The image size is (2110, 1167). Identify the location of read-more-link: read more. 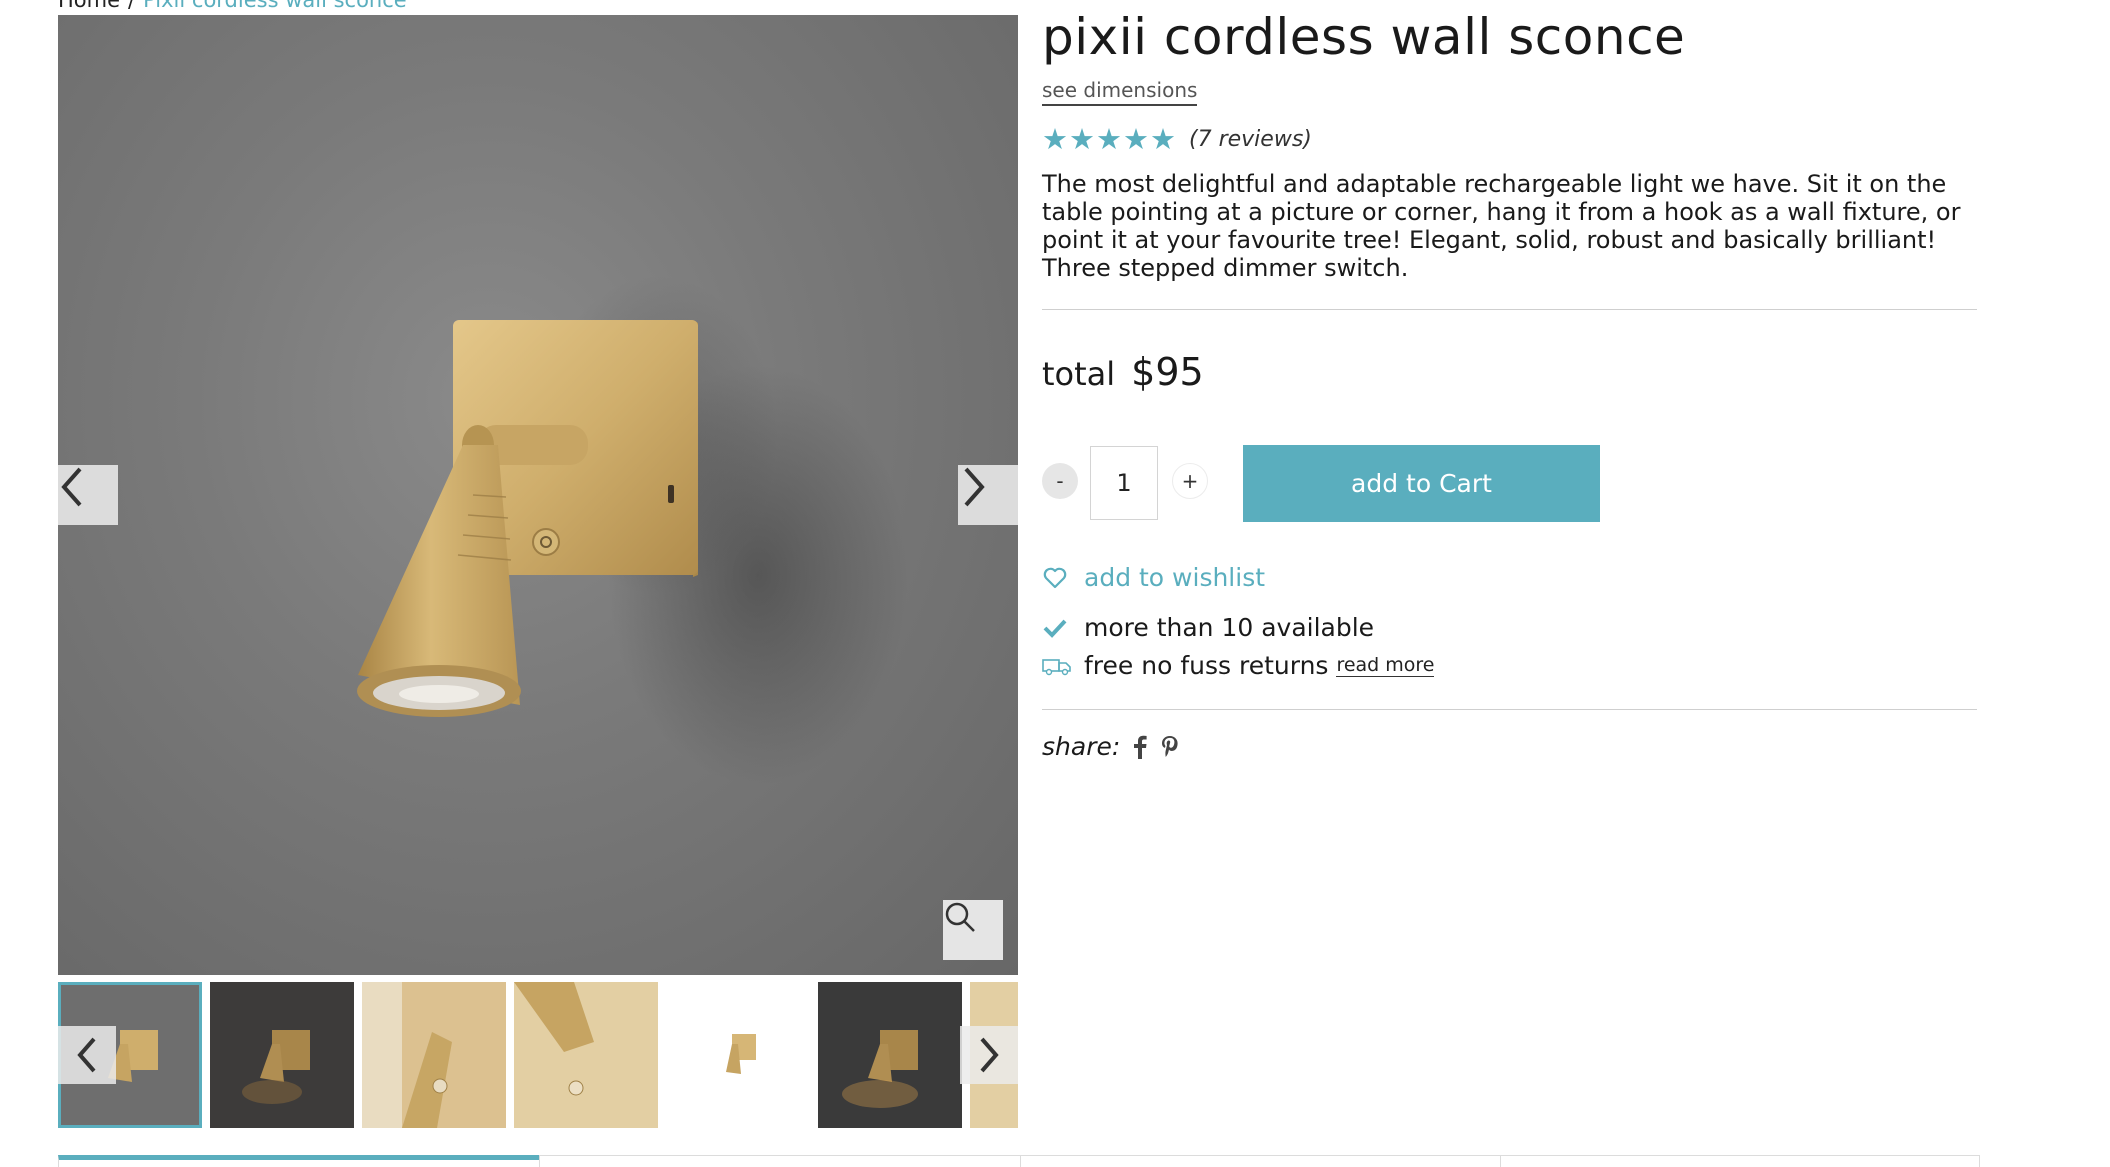
(1385, 665).